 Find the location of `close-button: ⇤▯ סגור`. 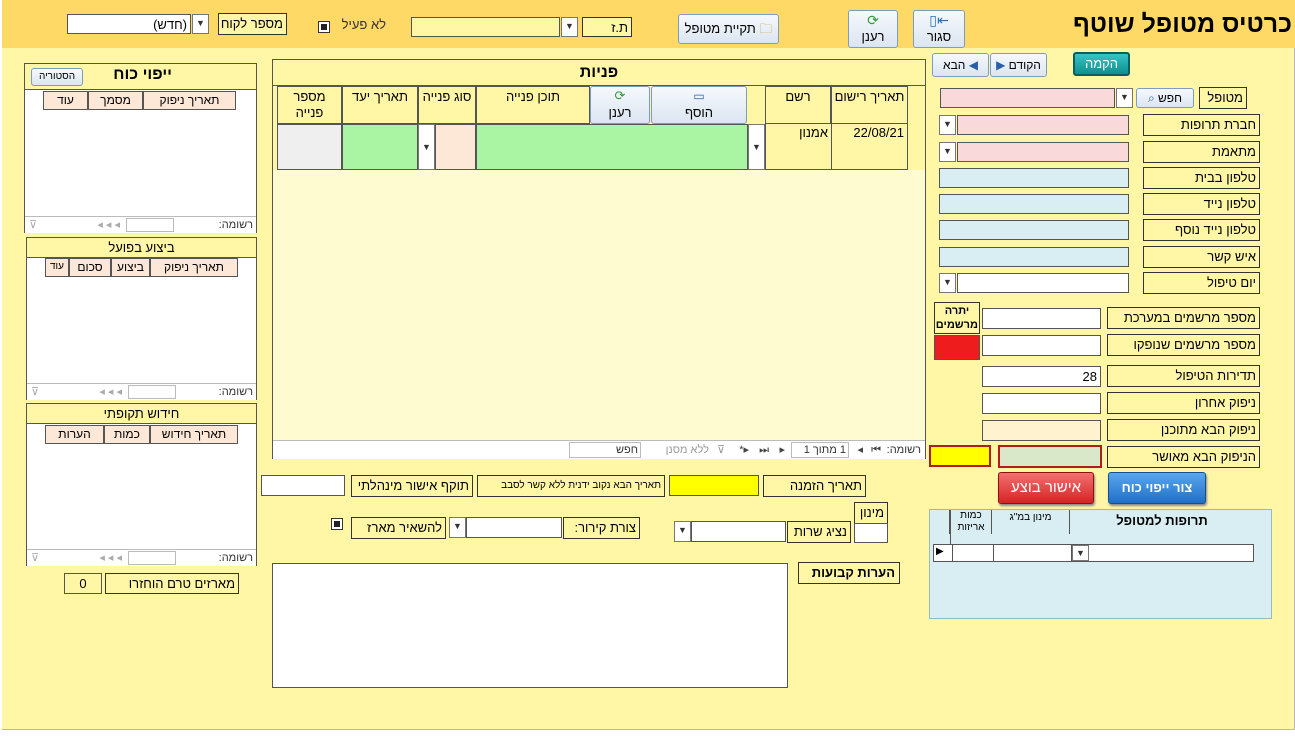

close-button: ⇤▯ סגור is located at coordinates (939, 29).